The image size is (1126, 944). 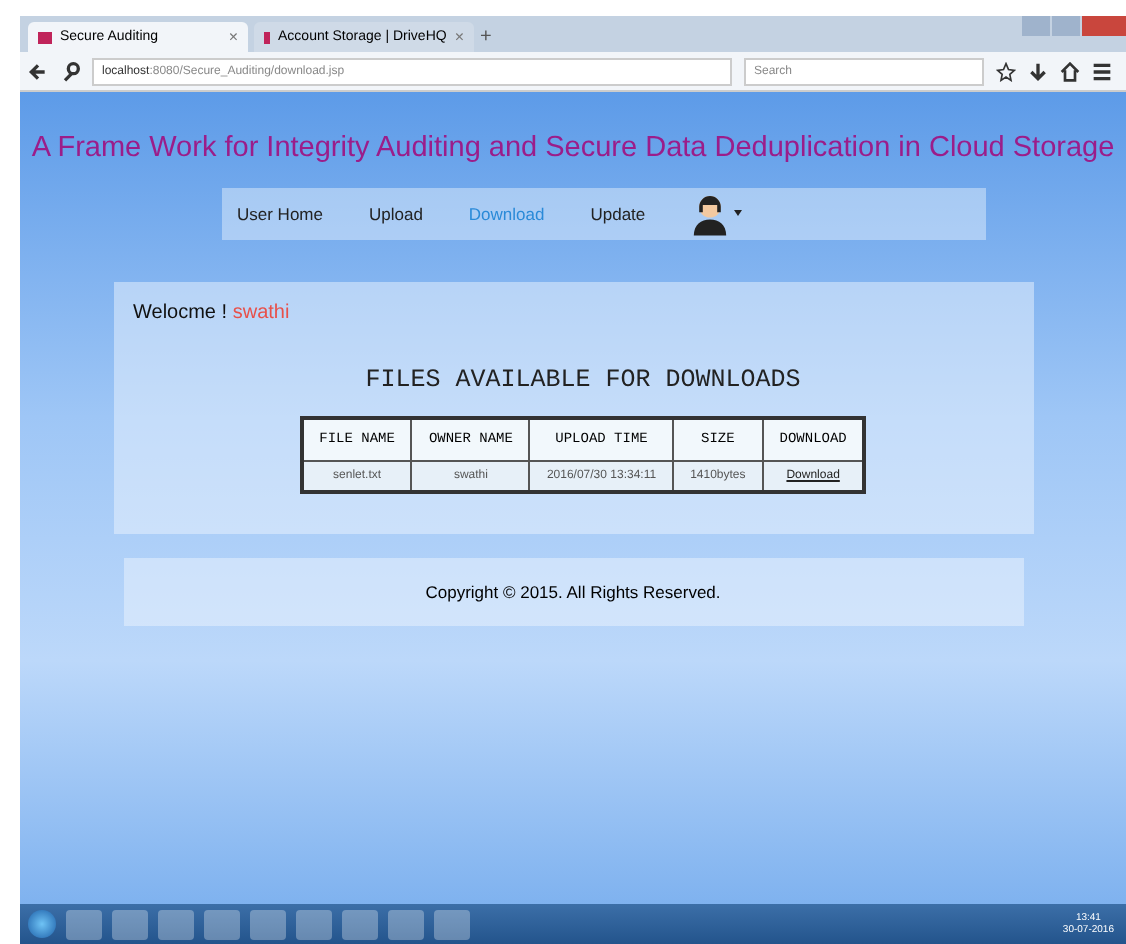 What do you see at coordinates (1070, 71) in the screenshot?
I see `home-icon` at bounding box center [1070, 71].